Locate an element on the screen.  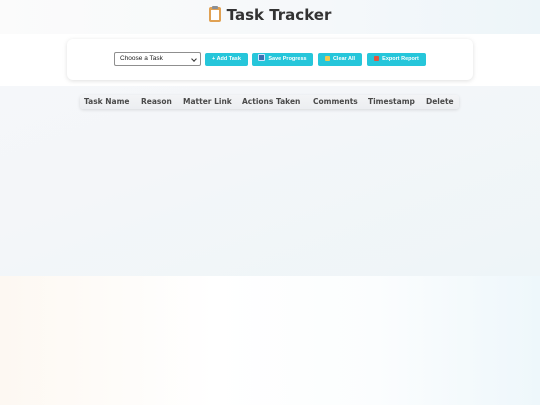
column-header-delete: Delete is located at coordinates (440, 102).